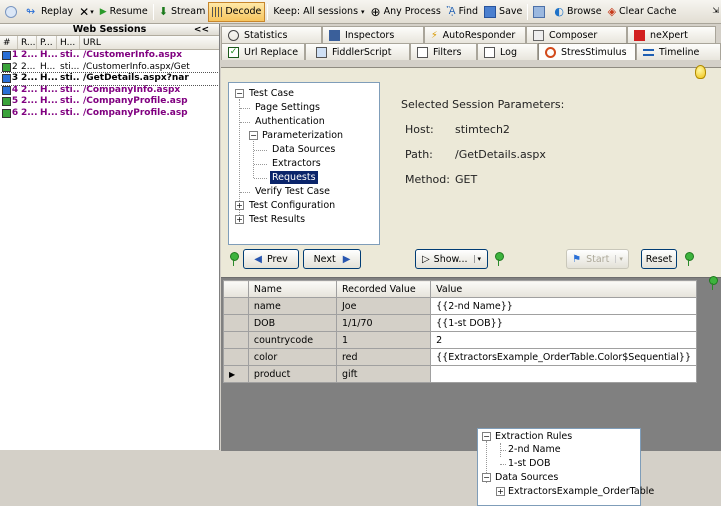  What do you see at coordinates (563, 374) in the screenshot?
I see `grid-cell-value` at bounding box center [563, 374].